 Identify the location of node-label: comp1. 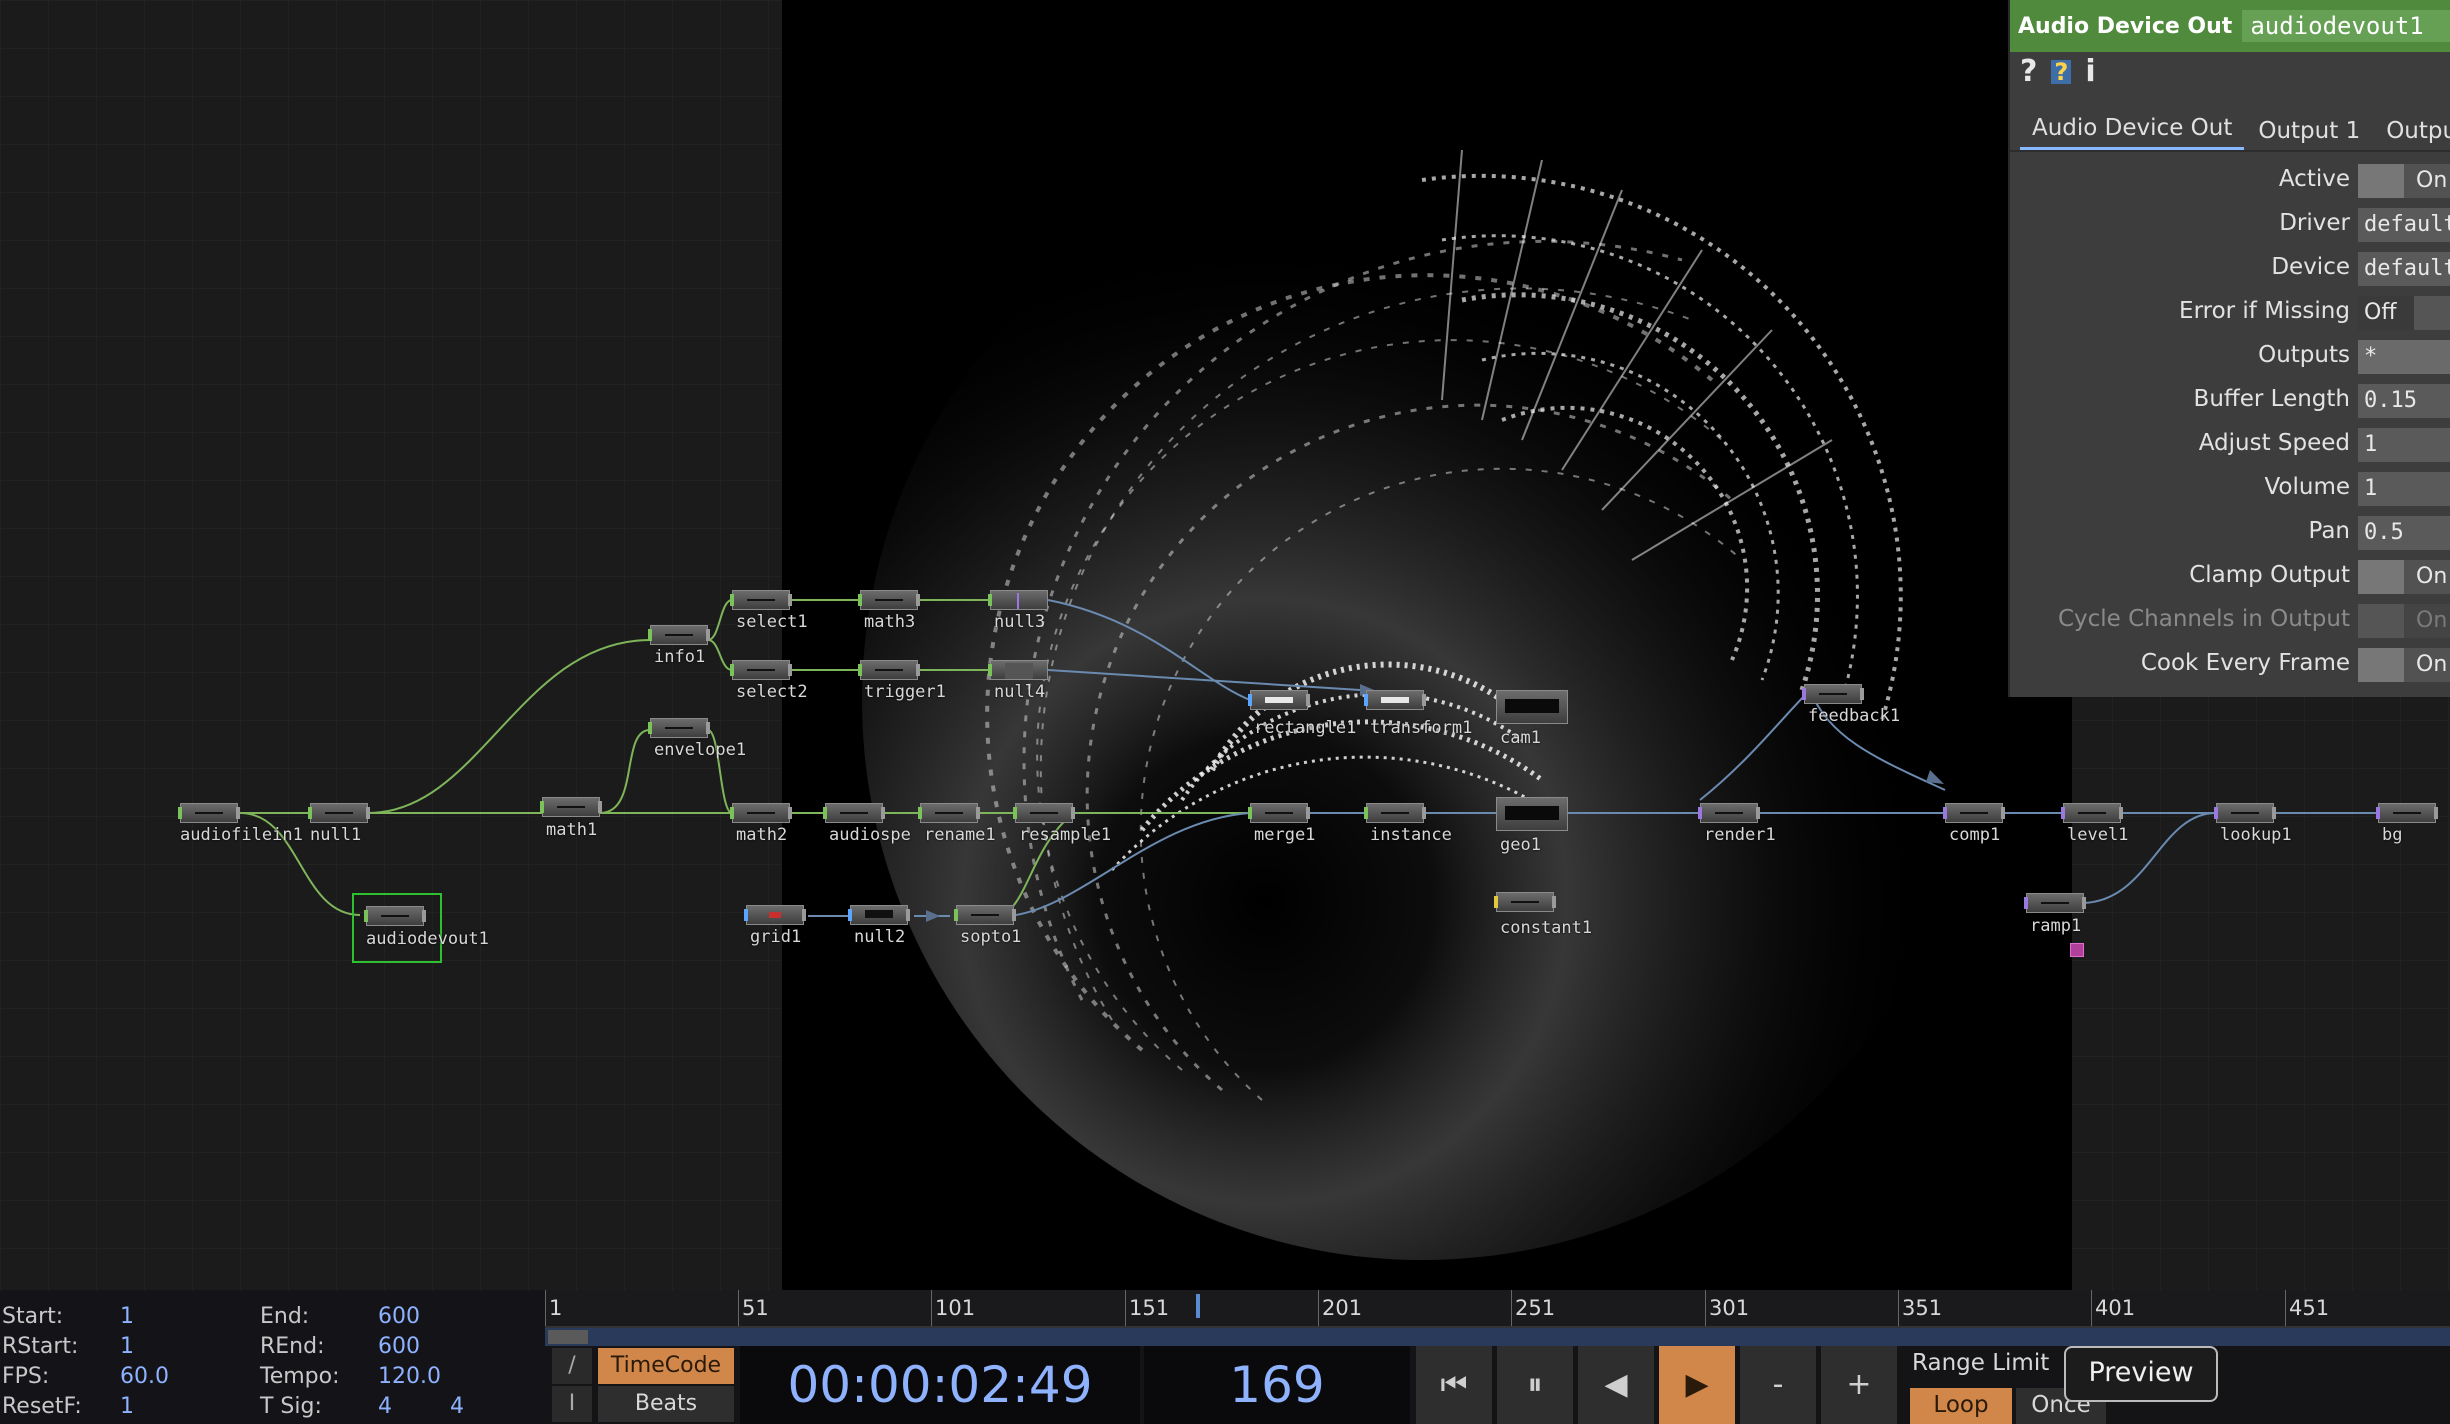
(1975, 835).